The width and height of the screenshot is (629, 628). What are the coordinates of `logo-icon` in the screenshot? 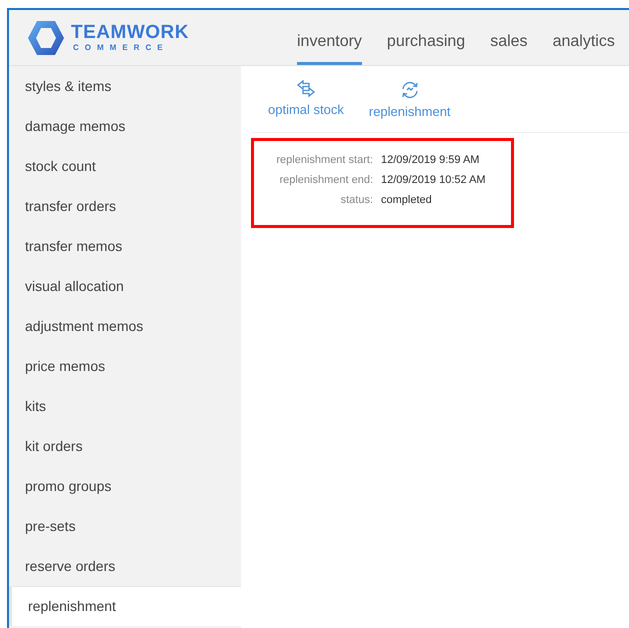 It's located at (46, 38).